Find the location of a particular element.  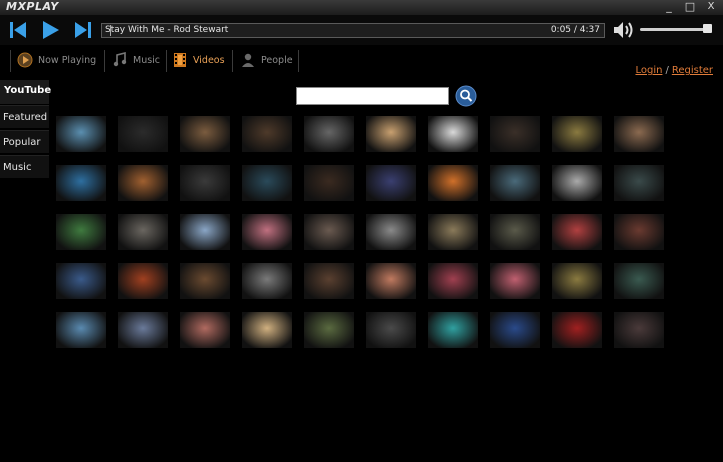

previous-track-icon is located at coordinates (18, 30).